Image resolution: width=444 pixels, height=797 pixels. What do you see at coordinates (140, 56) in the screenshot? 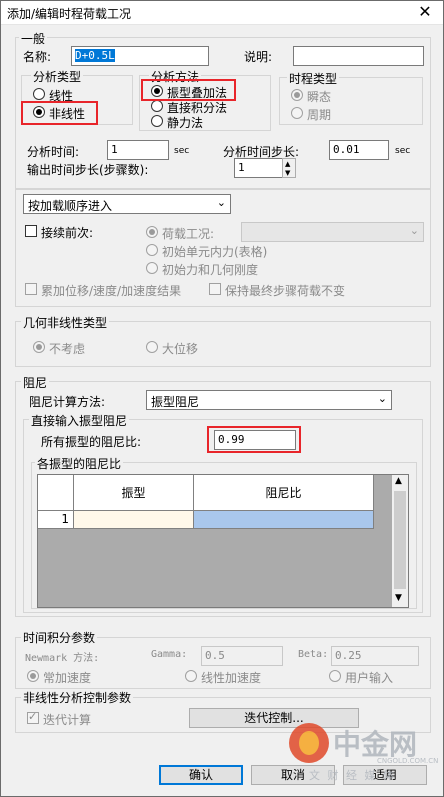
I see `name-field: D+0.5L` at bounding box center [140, 56].